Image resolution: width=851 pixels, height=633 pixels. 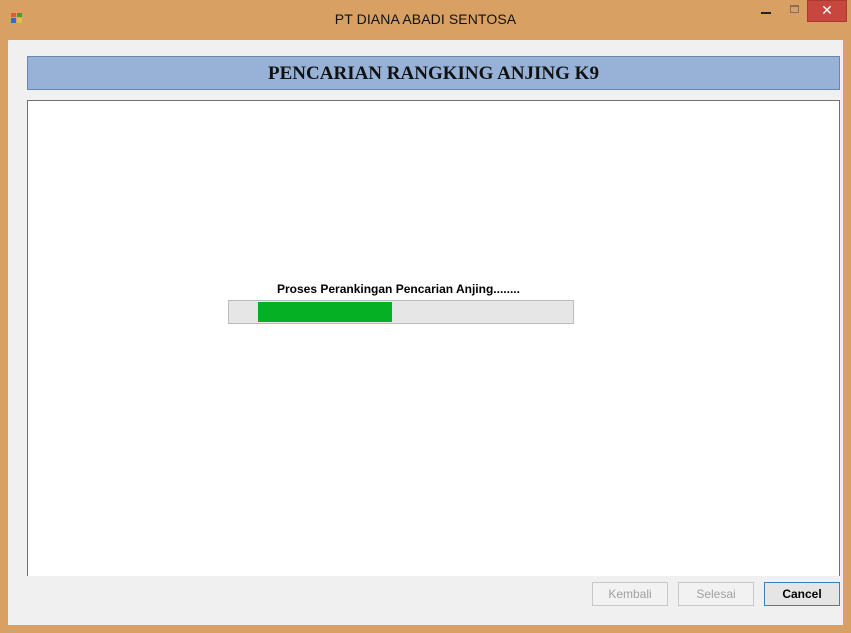 I want to click on close-button: ✕, so click(x=827, y=11).